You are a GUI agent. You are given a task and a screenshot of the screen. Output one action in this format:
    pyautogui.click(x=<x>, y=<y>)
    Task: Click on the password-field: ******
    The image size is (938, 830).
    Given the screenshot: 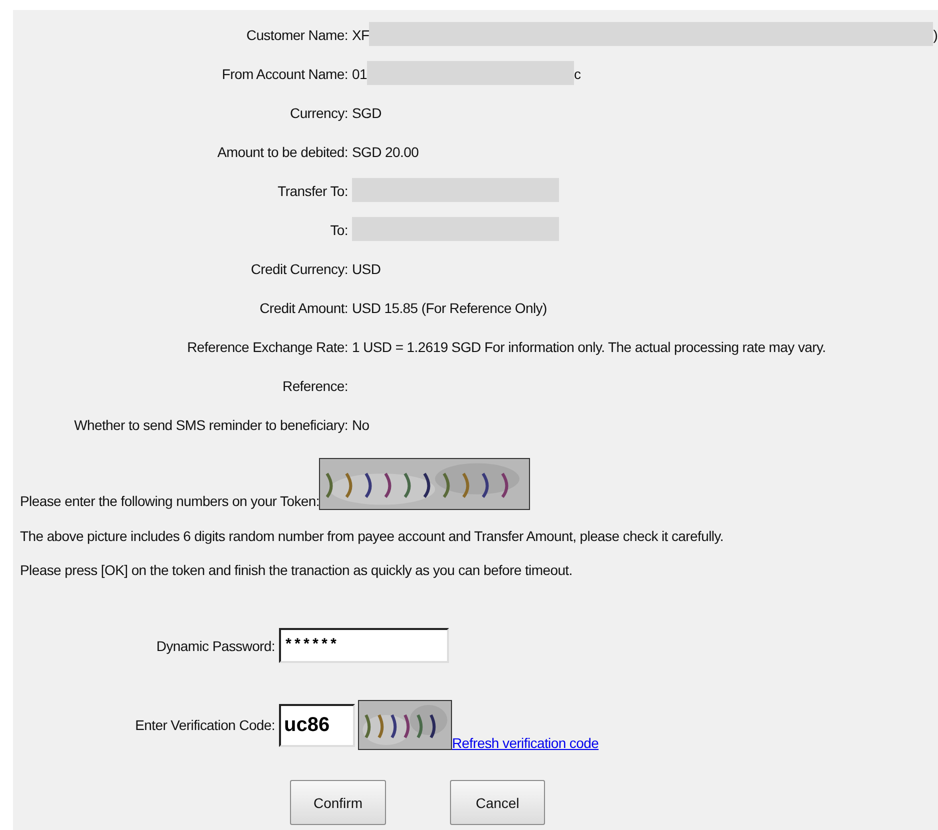 What is the action you would take?
    pyautogui.click(x=364, y=645)
    